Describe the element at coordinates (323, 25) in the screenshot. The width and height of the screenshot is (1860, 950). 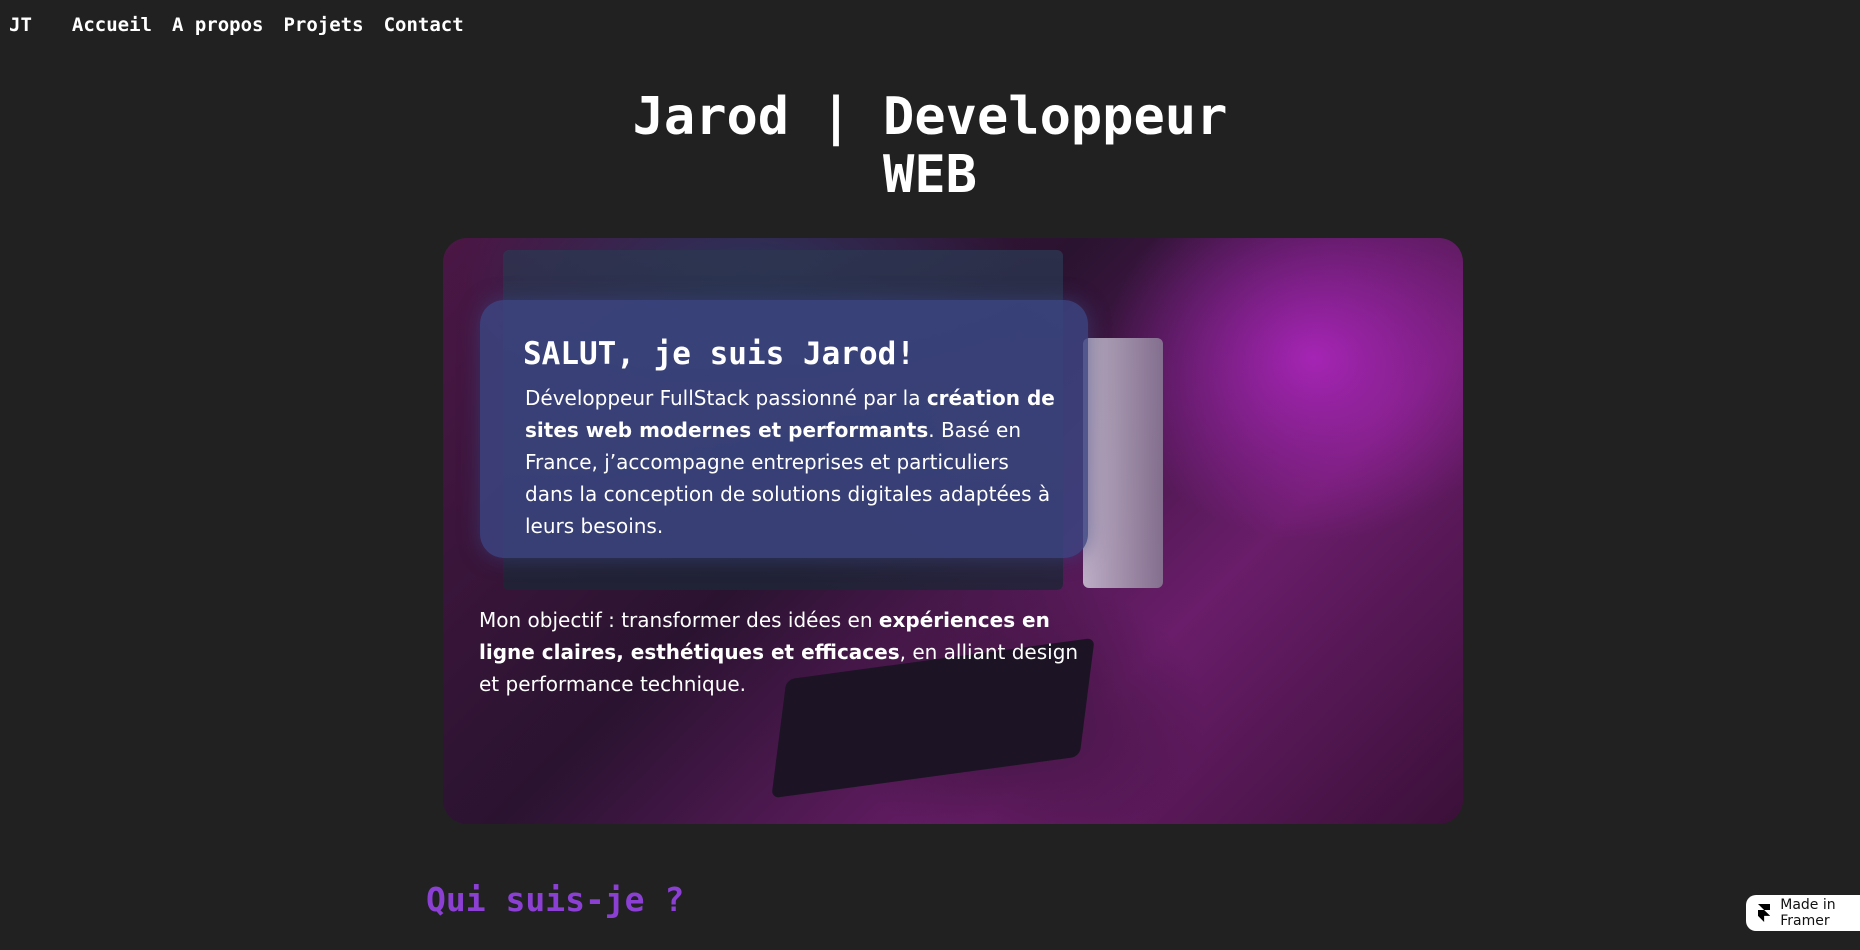
I see `nav-link-projets: Projets` at that location.